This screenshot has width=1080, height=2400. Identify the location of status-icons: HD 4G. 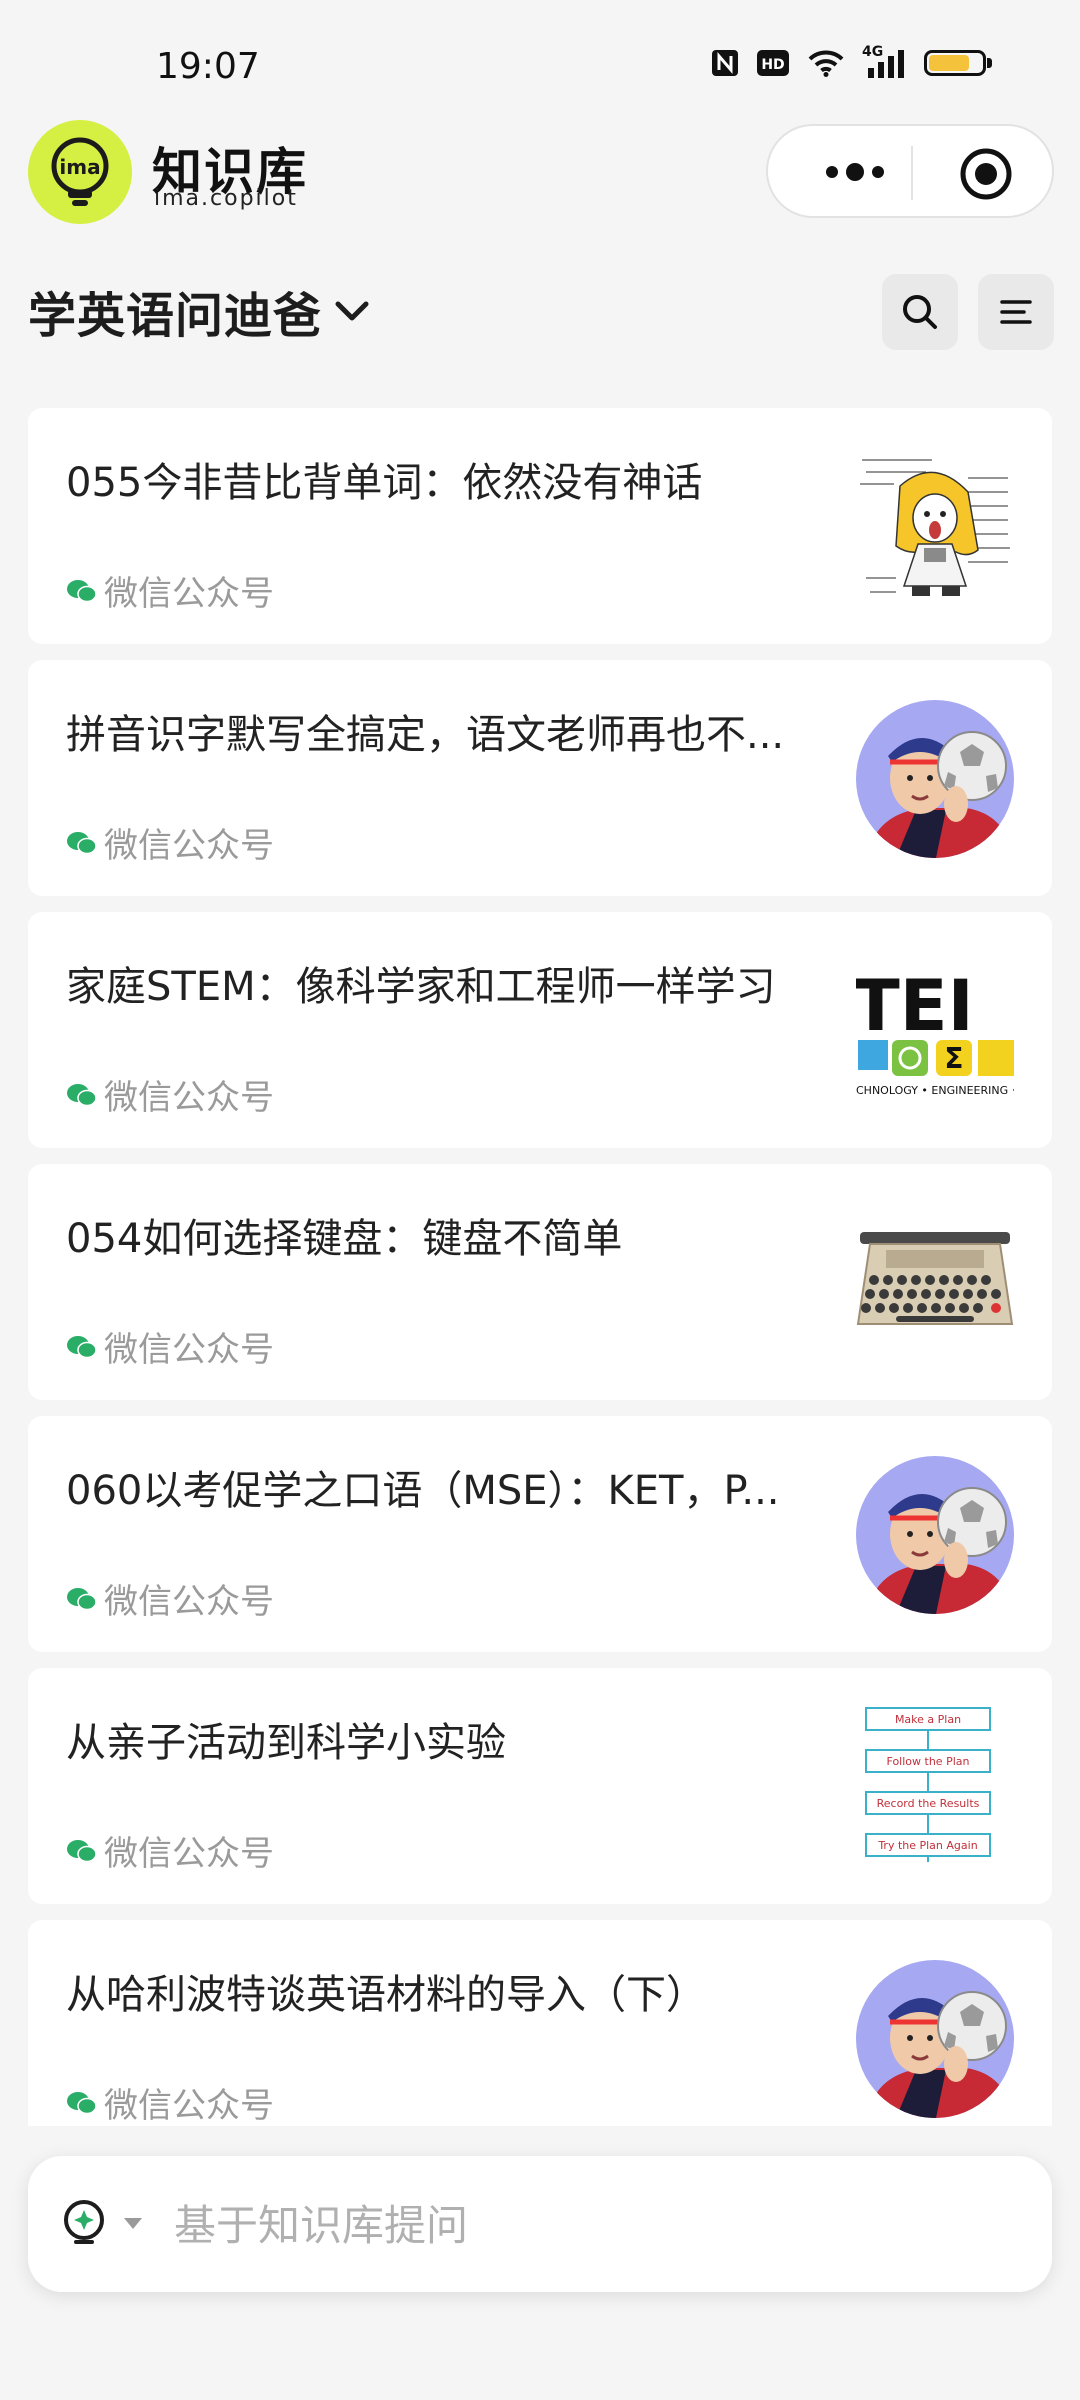
(852, 61).